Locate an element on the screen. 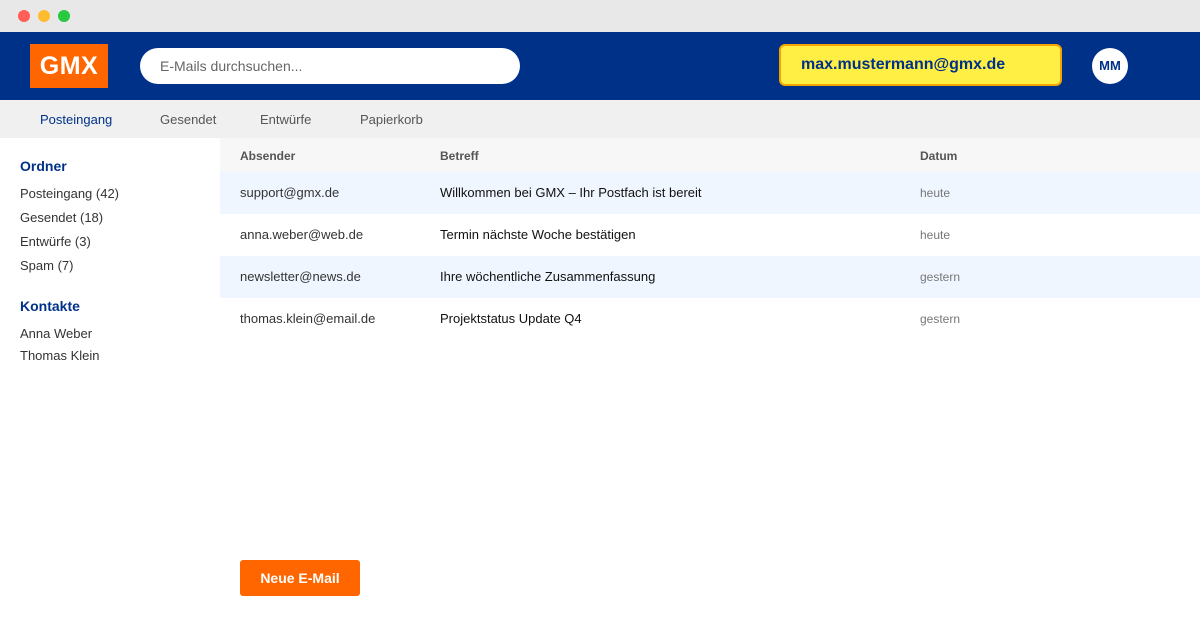 This screenshot has width=1200, height=630. app-header: GMX max.mustermann@gmx.de MM is located at coordinates (600, 66).